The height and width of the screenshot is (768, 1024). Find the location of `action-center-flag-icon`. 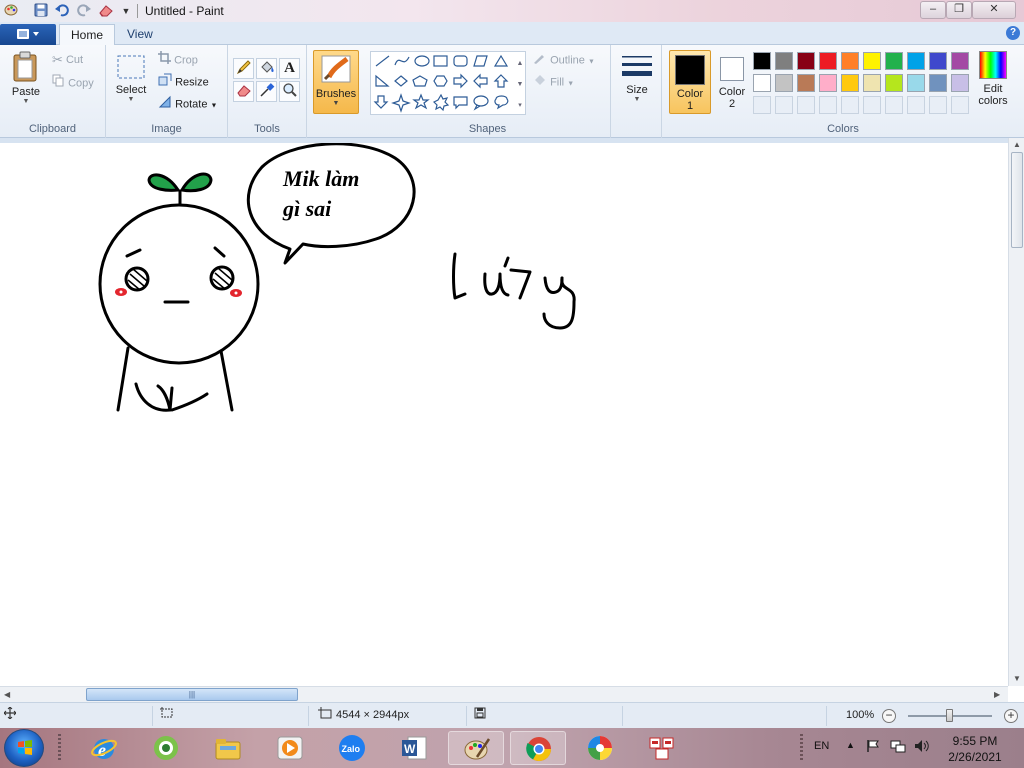

action-center-flag-icon is located at coordinates (873, 747).